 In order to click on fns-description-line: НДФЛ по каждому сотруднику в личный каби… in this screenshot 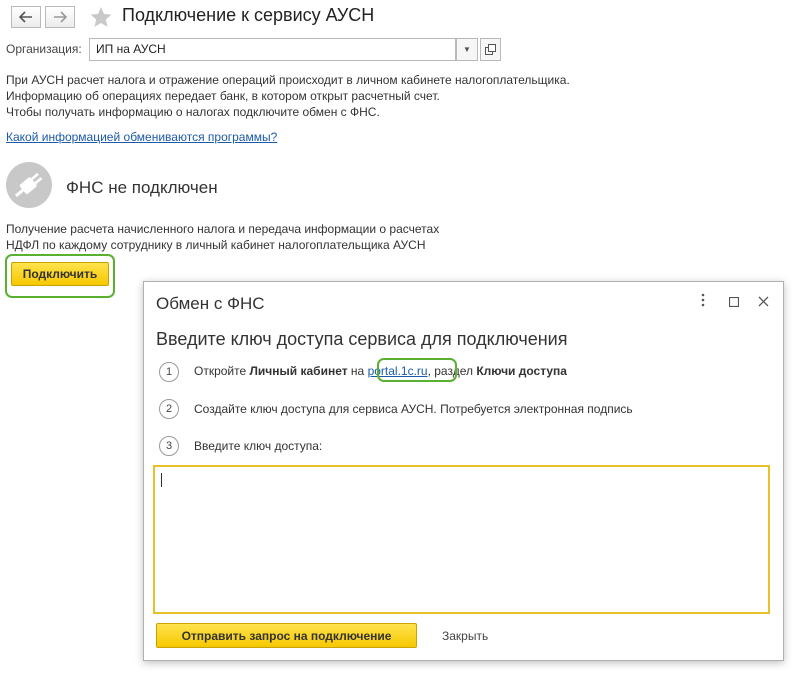, I will do `click(216, 245)`.